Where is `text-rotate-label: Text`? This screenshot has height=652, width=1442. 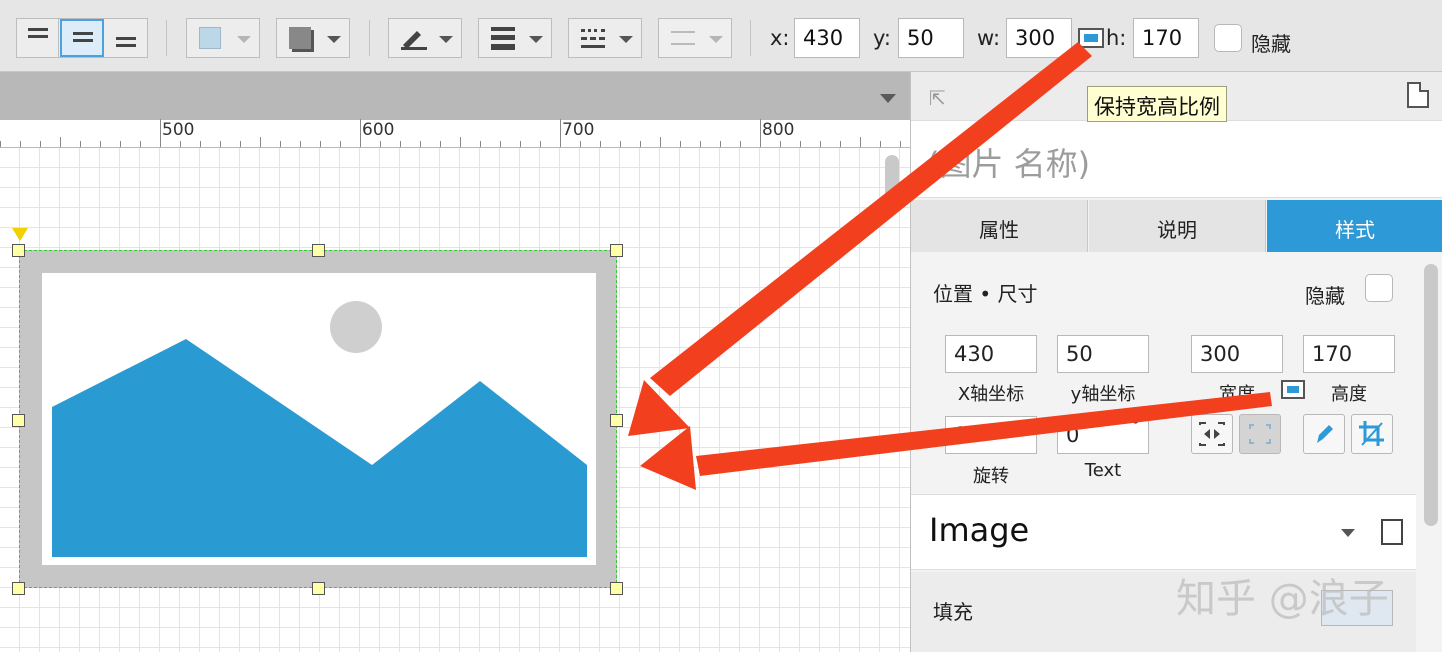
text-rotate-label: Text is located at coordinates (1103, 470).